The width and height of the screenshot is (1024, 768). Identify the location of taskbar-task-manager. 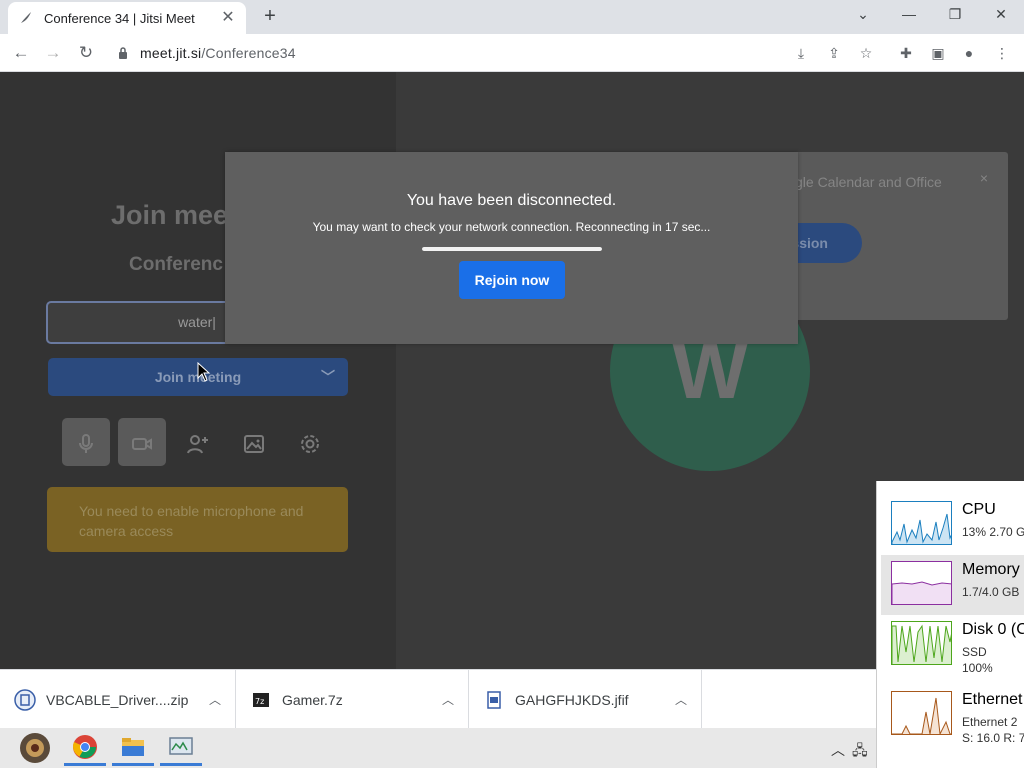
(181, 748).